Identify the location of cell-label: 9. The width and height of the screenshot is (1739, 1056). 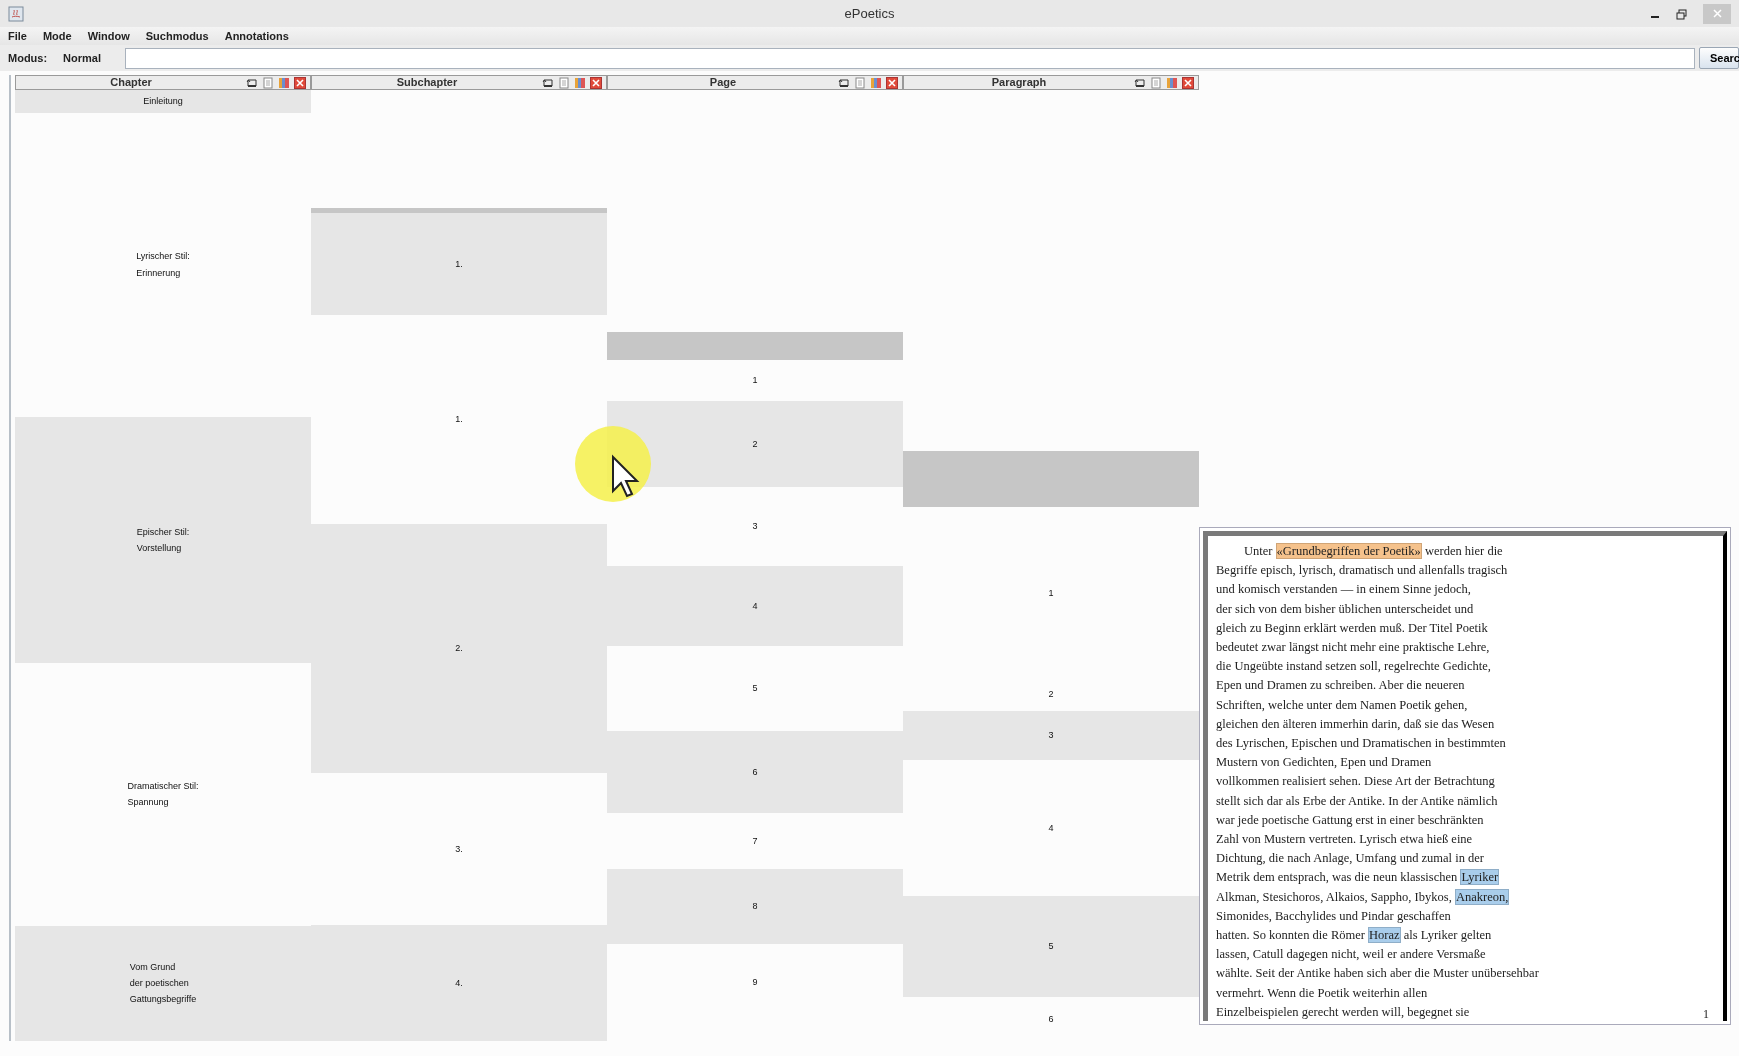
(755, 983).